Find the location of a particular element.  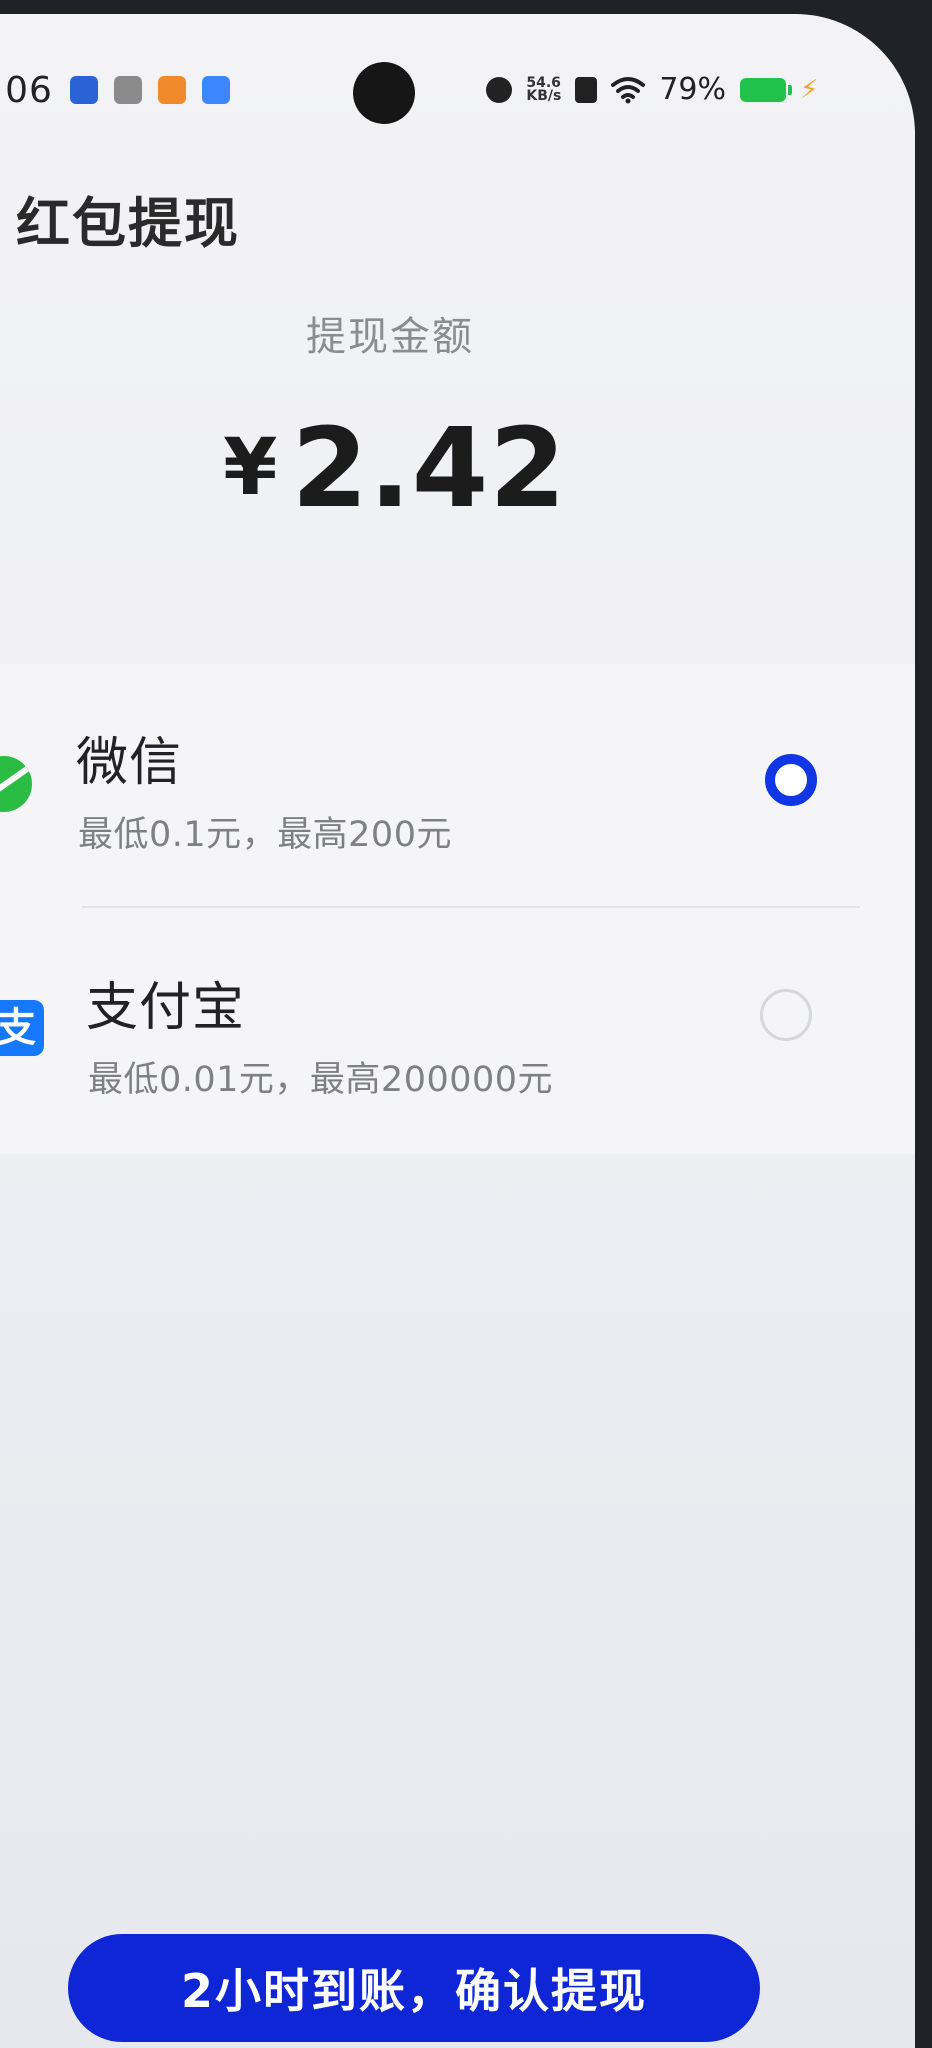

status-bar: :06 54.6 KB/s 79% ⚡ is located at coordinates (450, 94).